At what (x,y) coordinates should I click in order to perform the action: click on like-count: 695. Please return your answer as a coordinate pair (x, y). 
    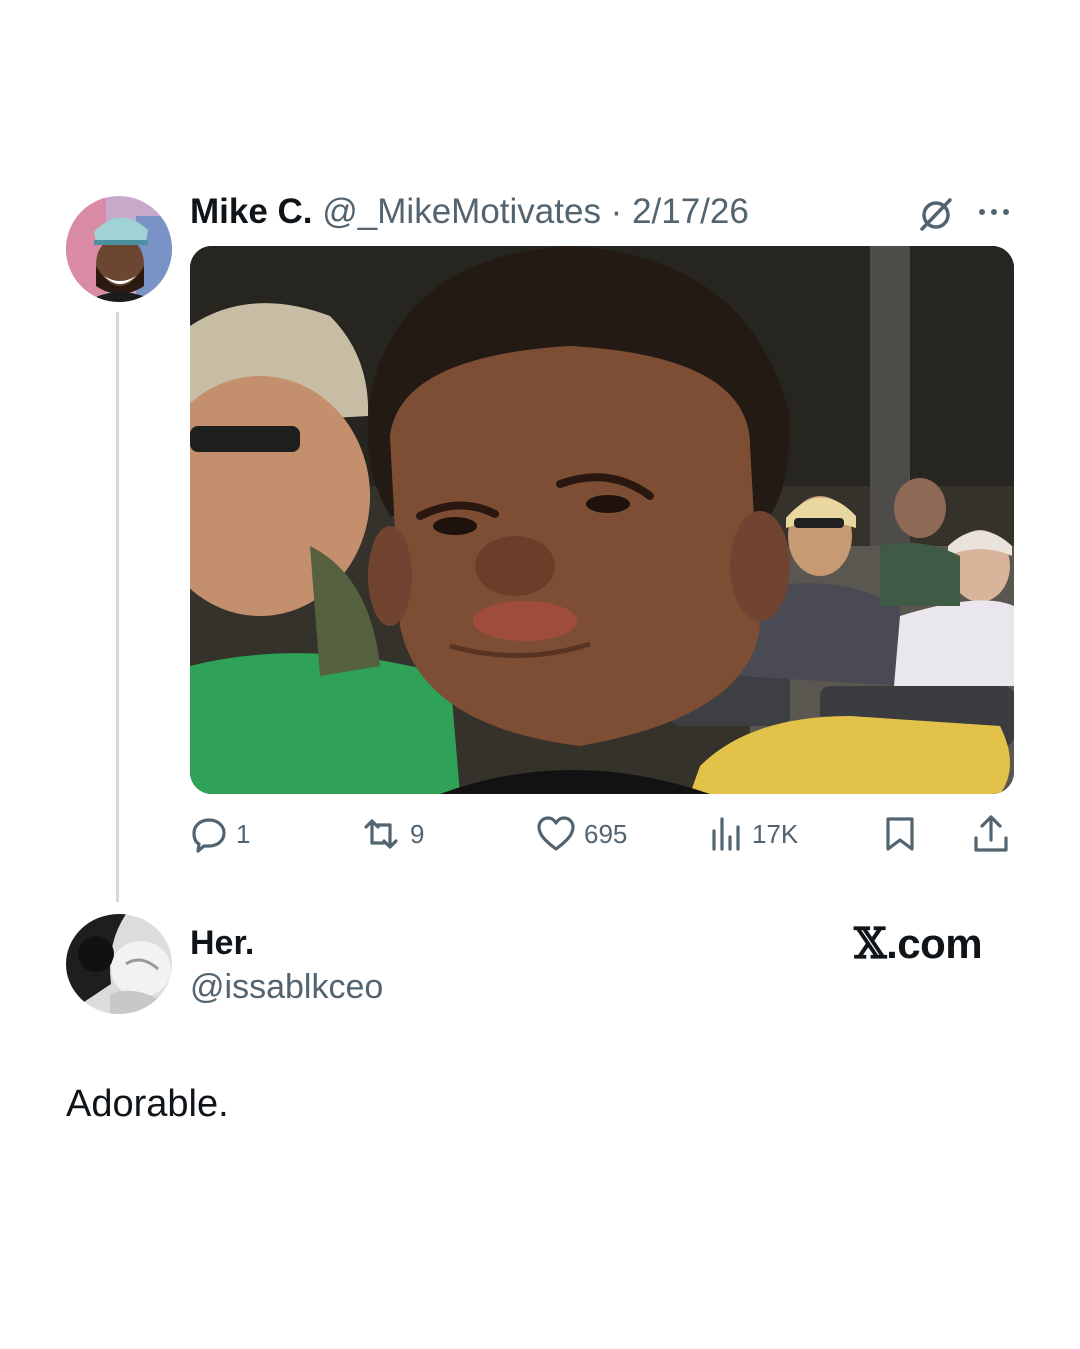
    Looking at the image, I should click on (606, 833).